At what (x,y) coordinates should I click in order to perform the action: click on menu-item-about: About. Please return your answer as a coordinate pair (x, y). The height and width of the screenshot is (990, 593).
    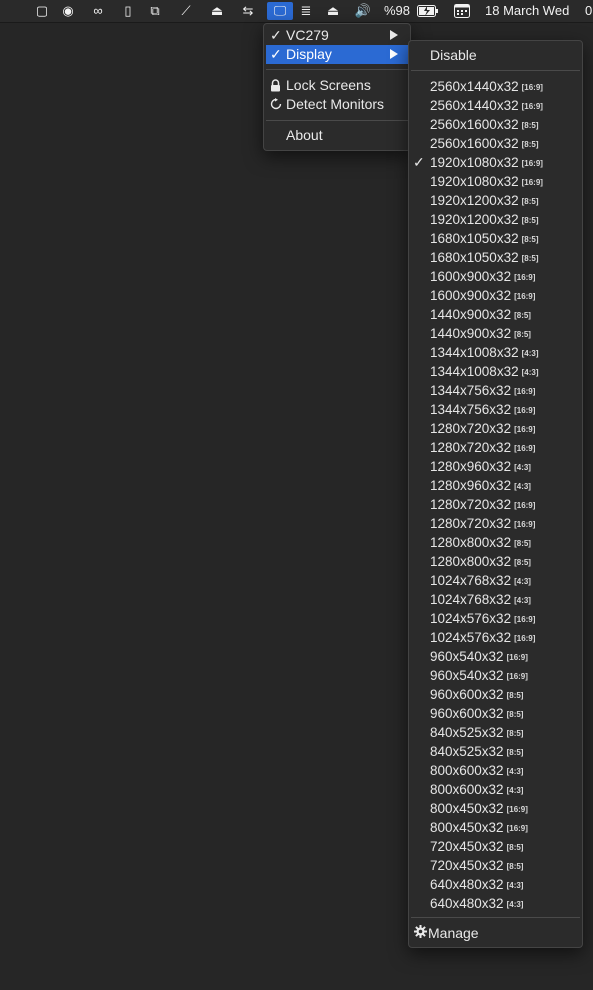
    Looking at the image, I should click on (337, 135).